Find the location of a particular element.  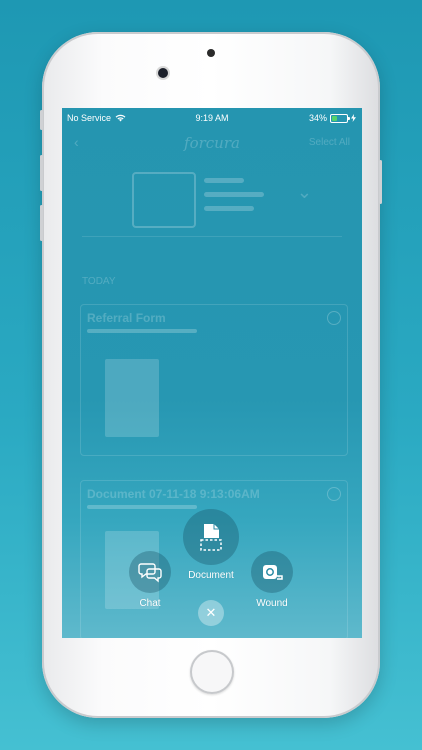

document-scan-icon is located at coordinates (211, 537).